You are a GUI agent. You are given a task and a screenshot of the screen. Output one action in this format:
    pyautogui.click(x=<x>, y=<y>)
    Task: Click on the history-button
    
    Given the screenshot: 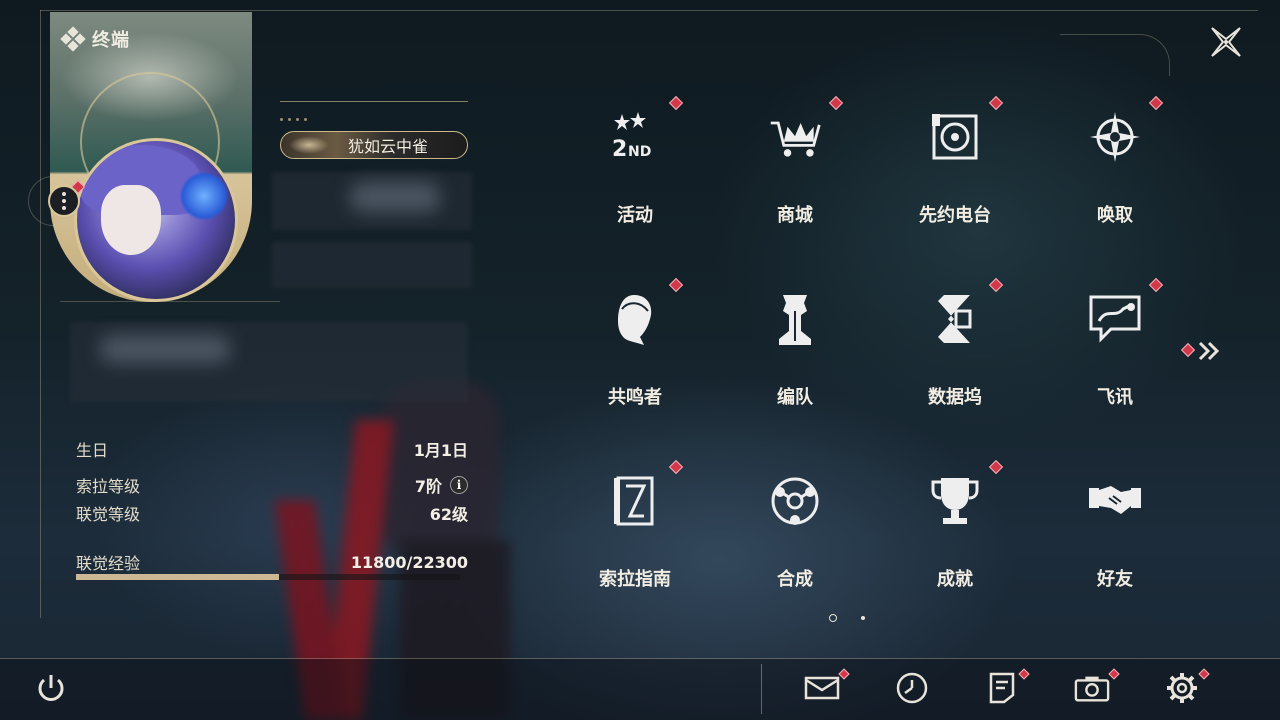 What is the action you would take?
    pyautogui.click(x=912, y=688)
    